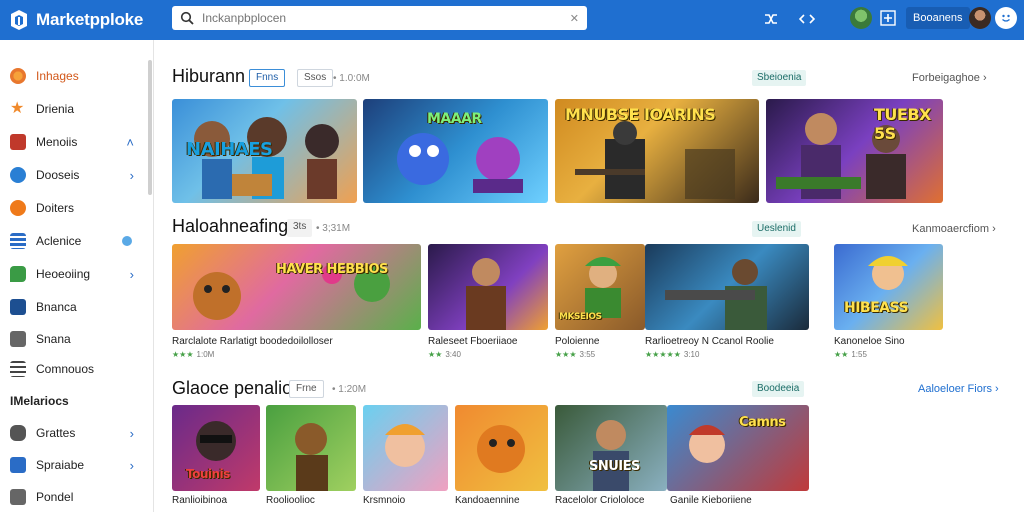  What do you see at coordinates (74, 208) in the screenshot?
I see `sidebar-item-doiters: Doiters` at bounding box center [74, 208].